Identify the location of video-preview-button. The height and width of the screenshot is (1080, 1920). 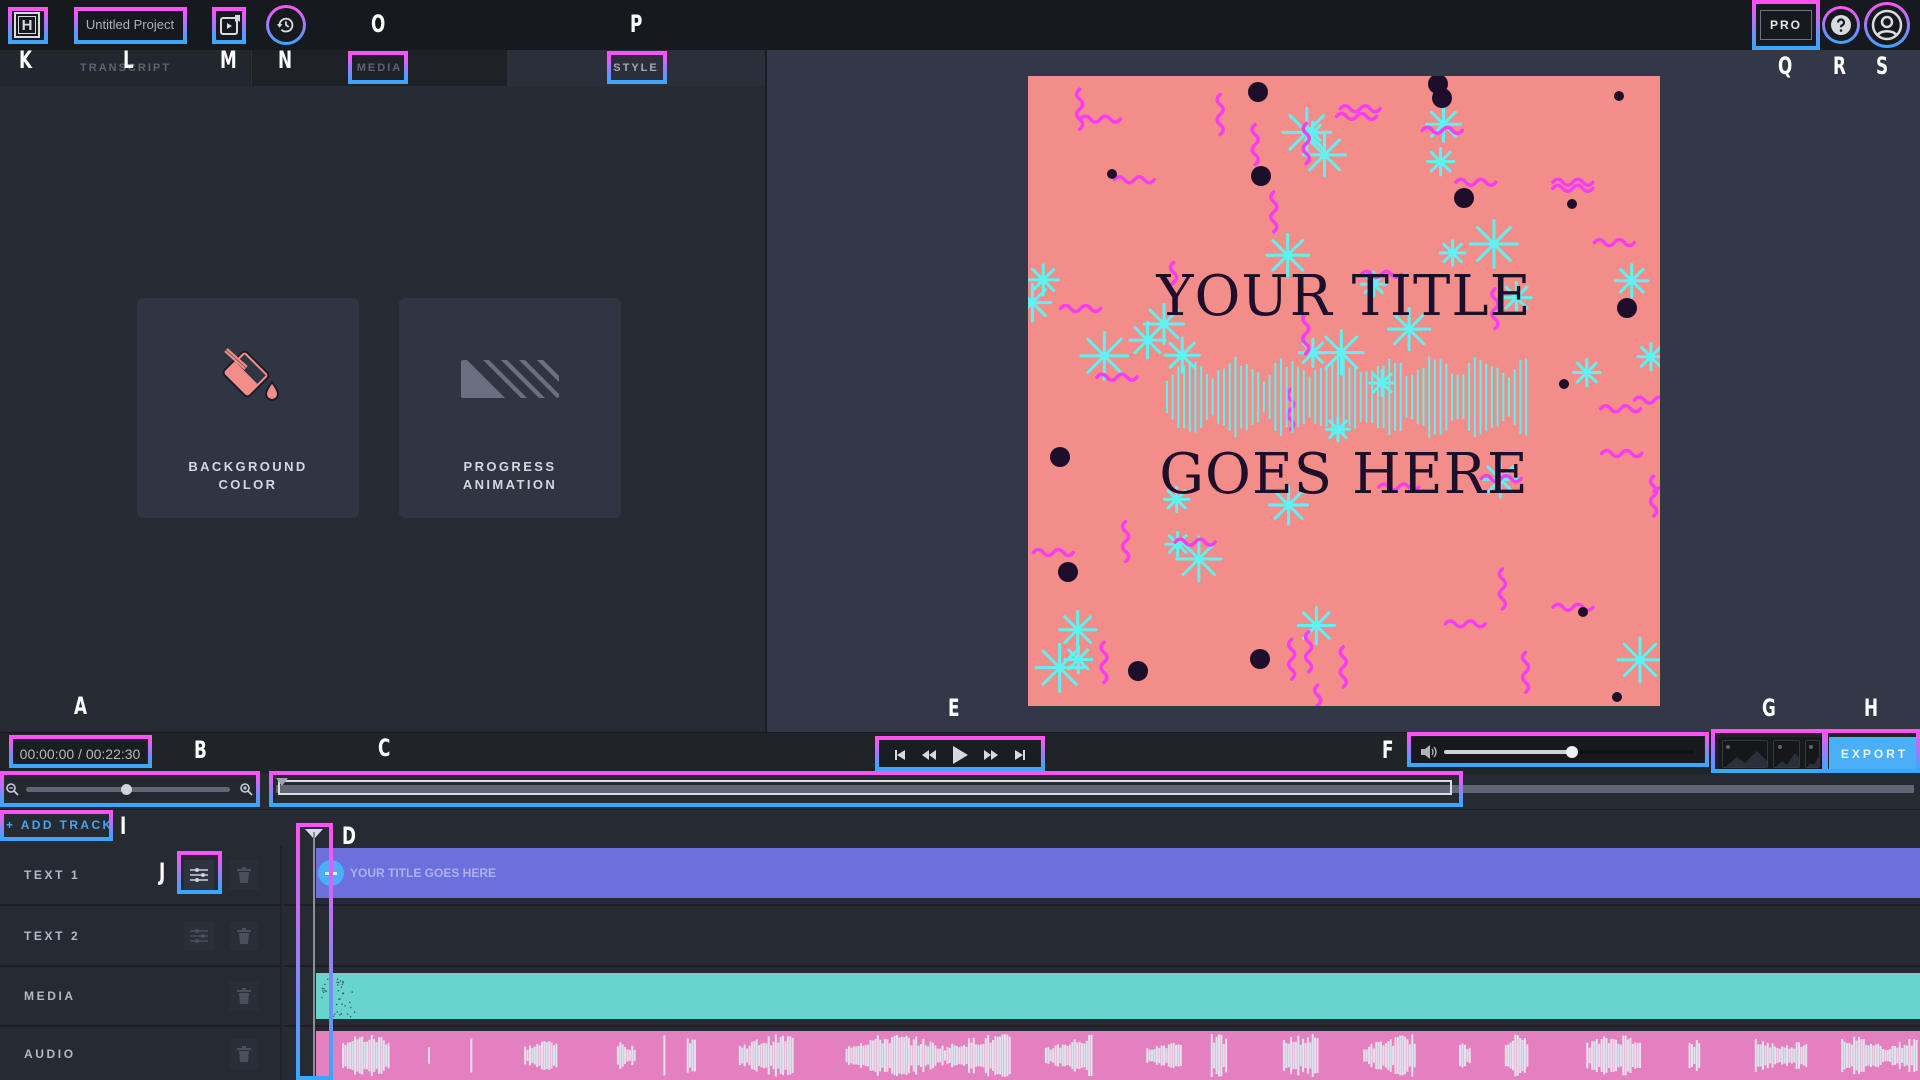
(230, 25).